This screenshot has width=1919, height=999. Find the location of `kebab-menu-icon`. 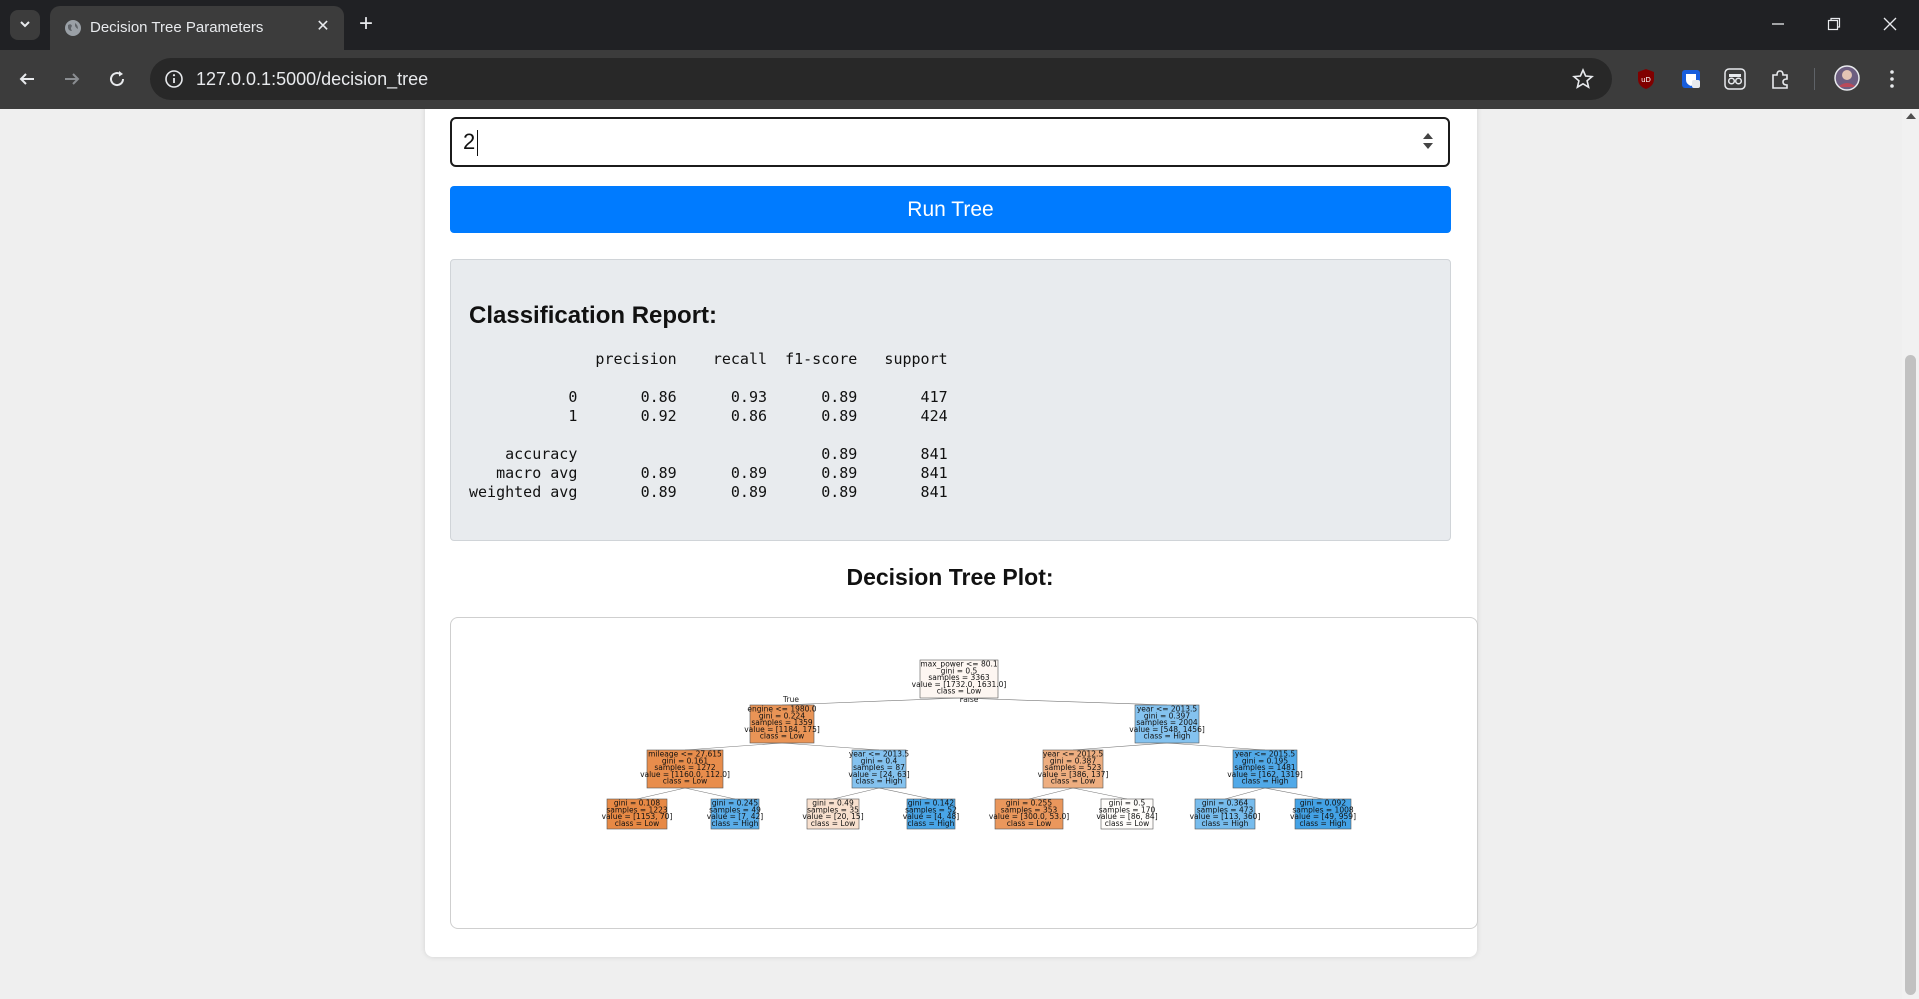

kebab-menu-icon is located at coordinates (1892, 79).